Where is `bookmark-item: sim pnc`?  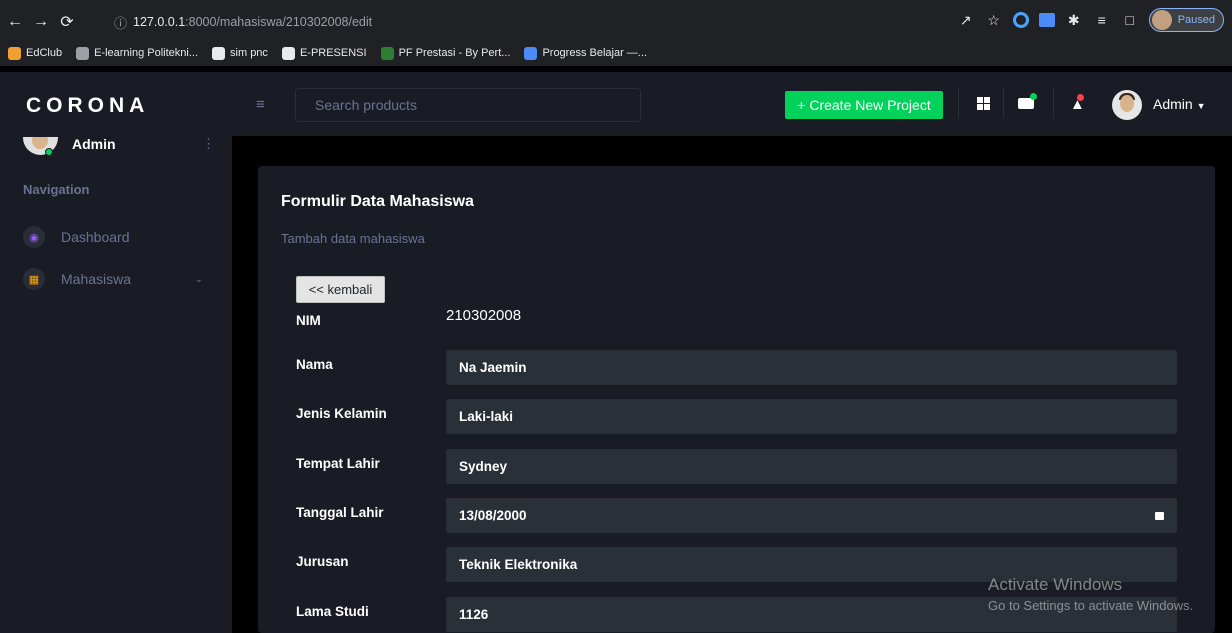 bookmark-item: sim pnc is located at coordinates (240, 53).